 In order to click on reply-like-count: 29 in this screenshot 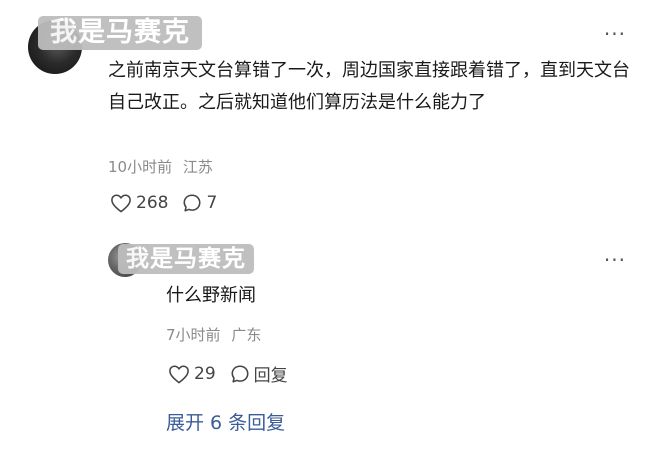, I will do `click(205, 373)`.